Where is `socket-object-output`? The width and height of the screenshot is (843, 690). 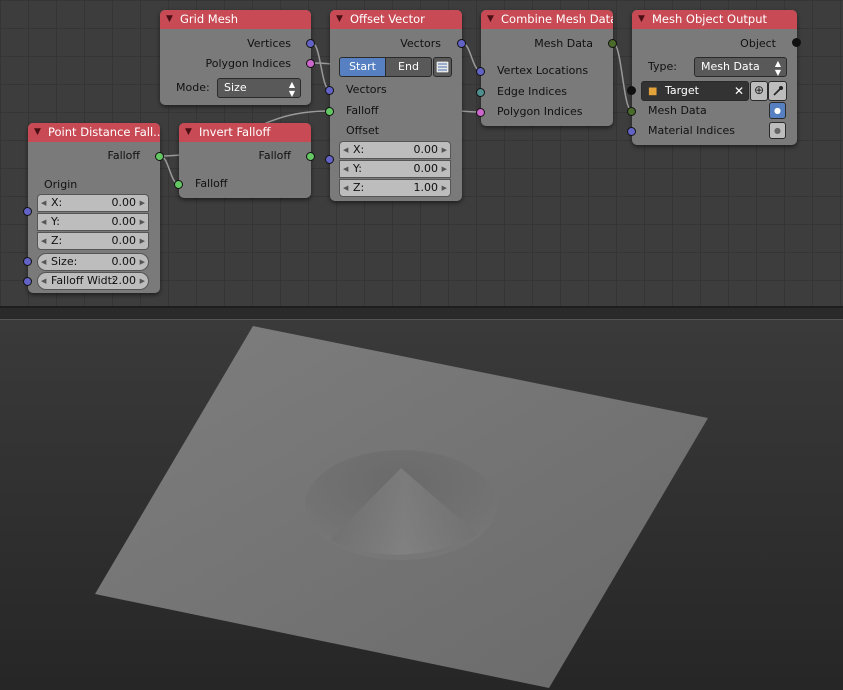
socket-object-output is located at coordinates (796, 42).